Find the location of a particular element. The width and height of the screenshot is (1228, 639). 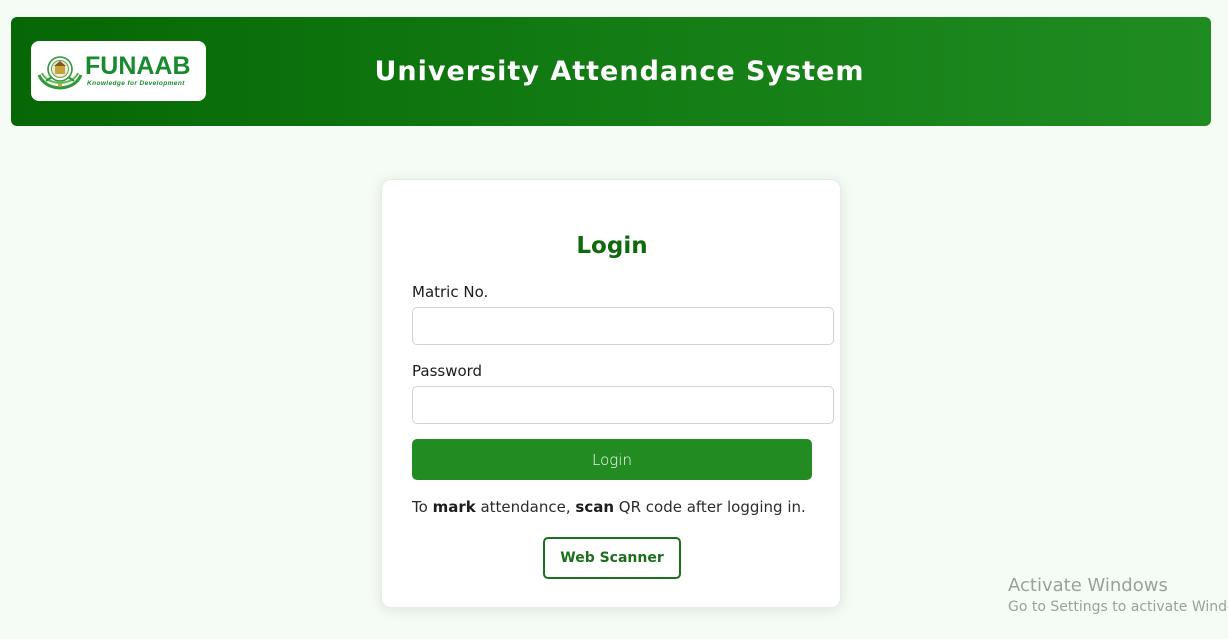

hint-bold-mark: mark is located at coordinates (454, 507).